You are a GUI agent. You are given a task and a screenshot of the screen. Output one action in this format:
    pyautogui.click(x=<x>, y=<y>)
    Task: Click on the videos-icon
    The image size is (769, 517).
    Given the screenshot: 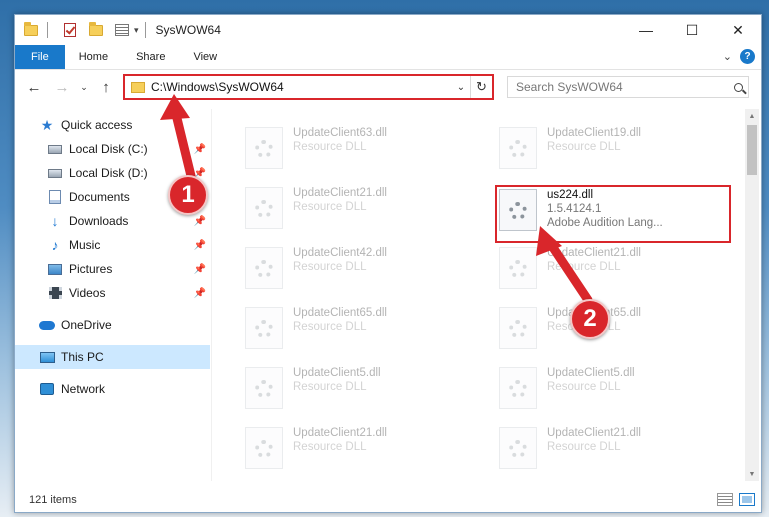 What is the action you would take?
    pyautogui.click(x=55, y=293)
    